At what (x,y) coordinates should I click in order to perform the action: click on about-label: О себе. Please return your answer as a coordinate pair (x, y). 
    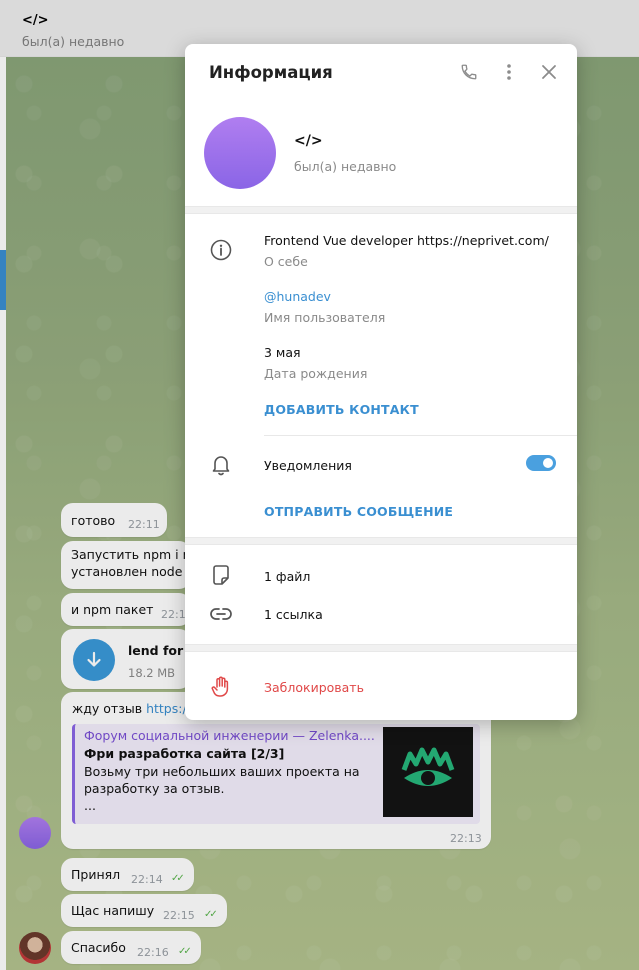
    Looking at the image, I should click on (286, 261).